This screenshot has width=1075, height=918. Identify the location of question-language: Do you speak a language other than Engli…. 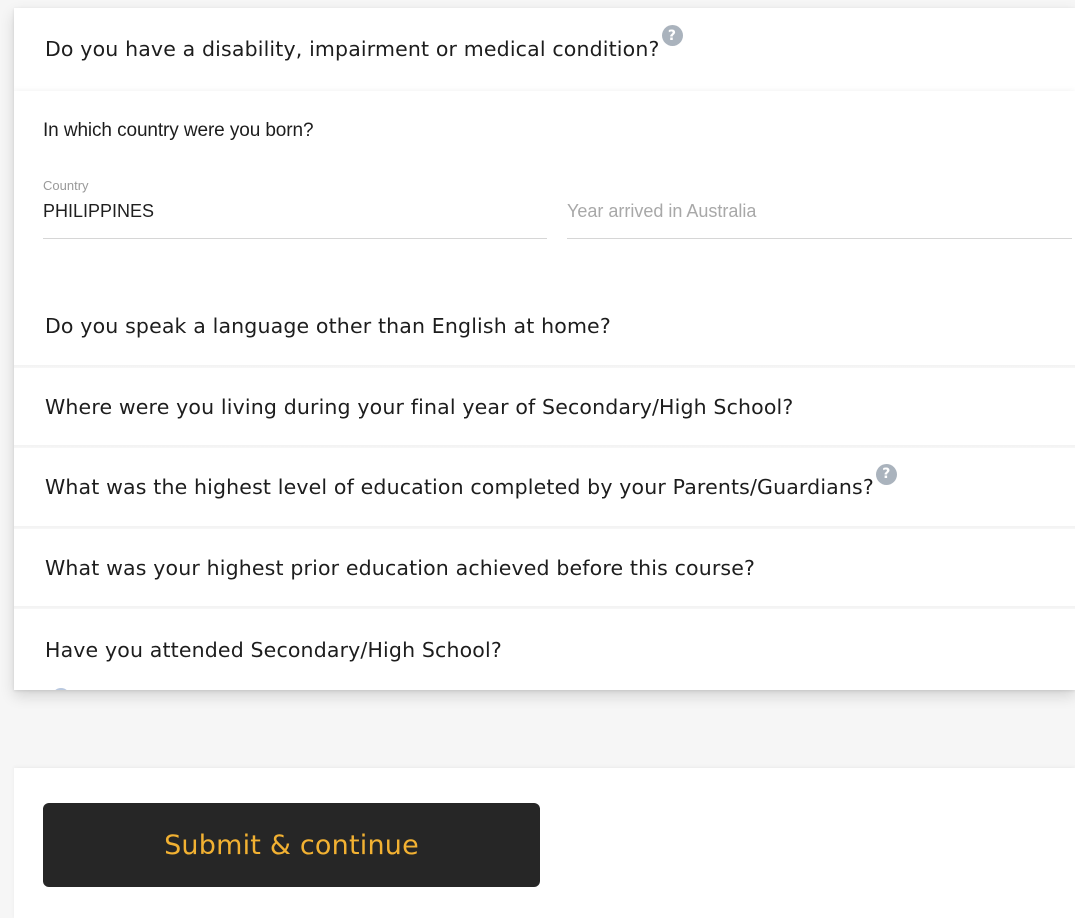
(544, 326).